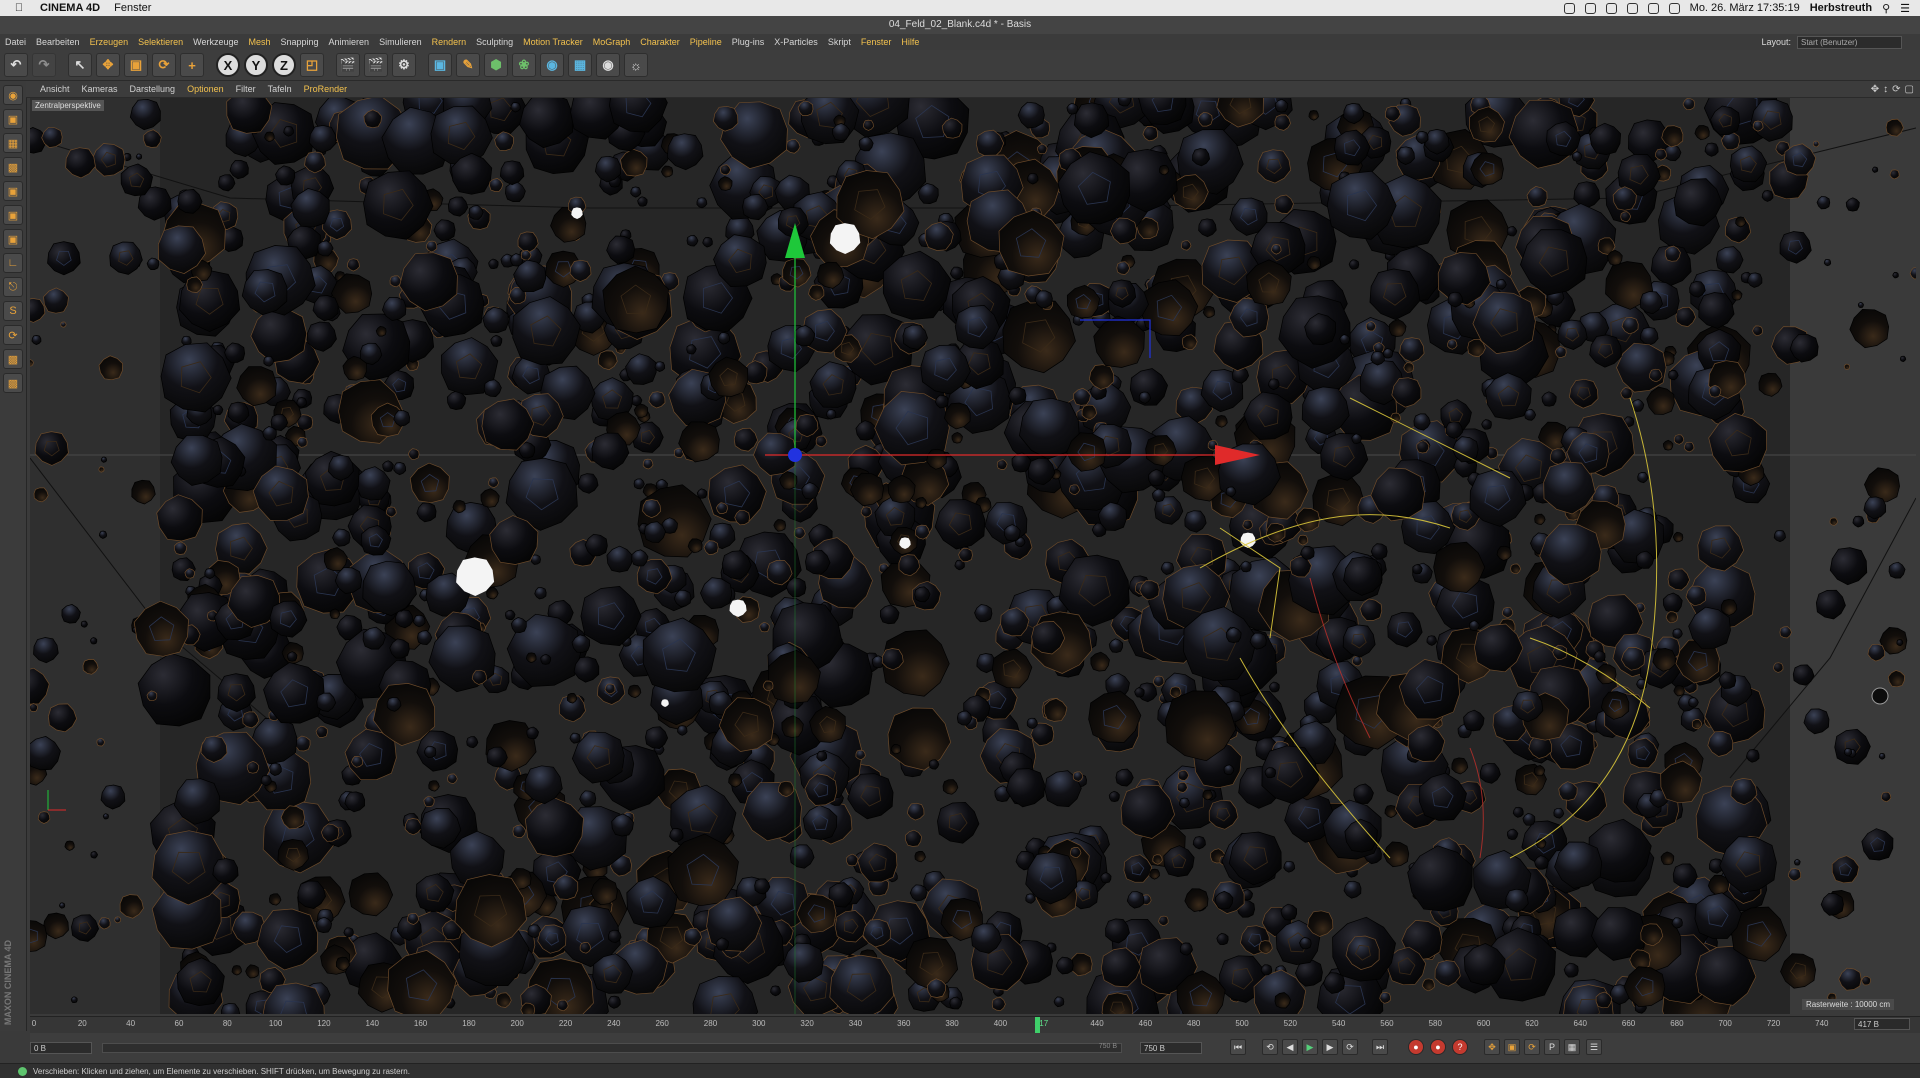 This screenshot has width=1920, height=1078. Describe the element at coordinates (1270, 1047) in the screenshot. I see `previous-key-icon: ⟲` at that location.